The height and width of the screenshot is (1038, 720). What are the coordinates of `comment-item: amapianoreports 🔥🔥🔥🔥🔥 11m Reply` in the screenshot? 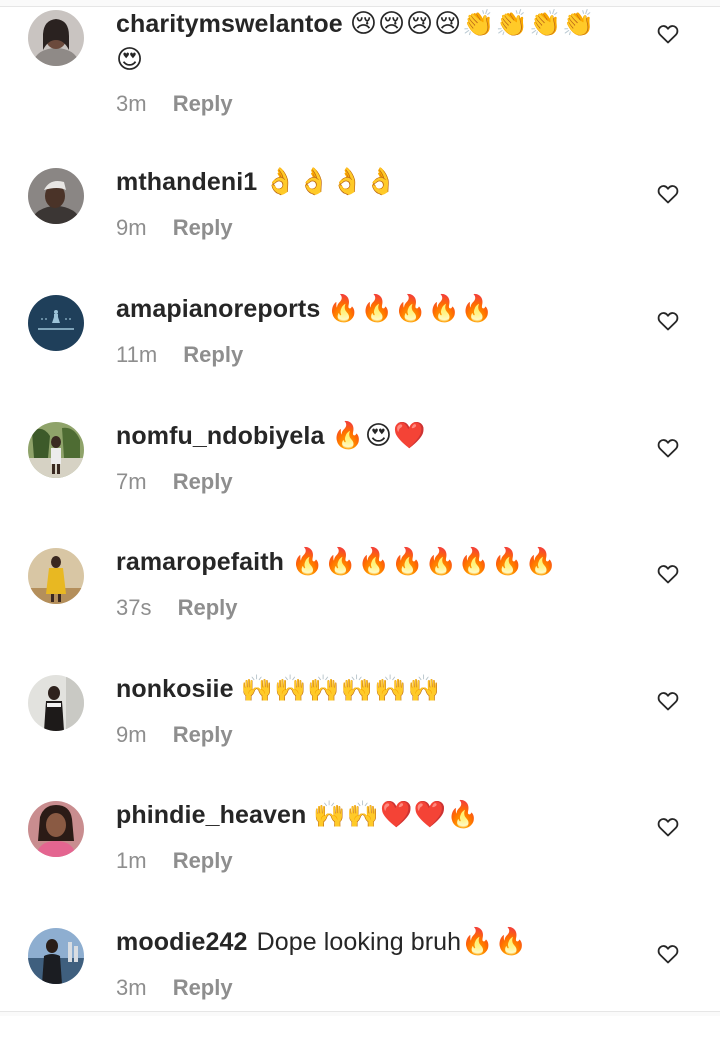 It's located at (360, 345).